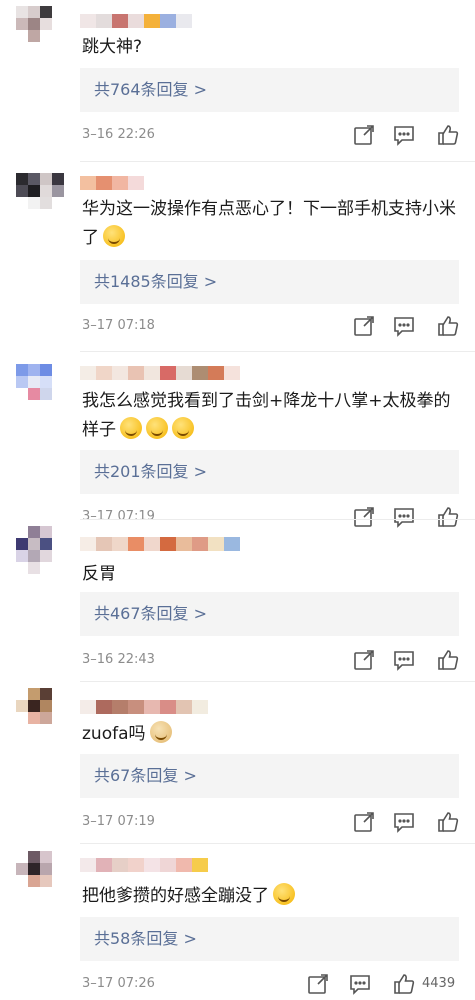  I want to click on comment-text-content: zuofa吗, so click(114, 734).